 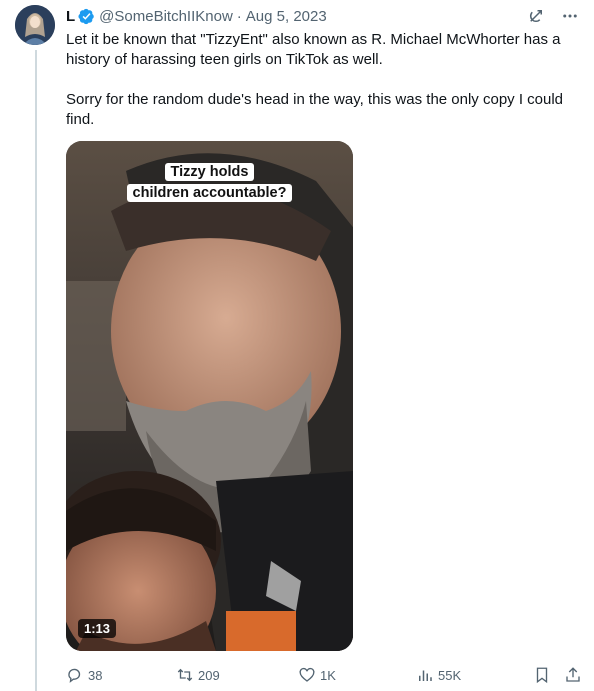 What do you see at coordinates (425, 675) in the screenshot?
I see `views-icon` at bounding box center [425, 675].